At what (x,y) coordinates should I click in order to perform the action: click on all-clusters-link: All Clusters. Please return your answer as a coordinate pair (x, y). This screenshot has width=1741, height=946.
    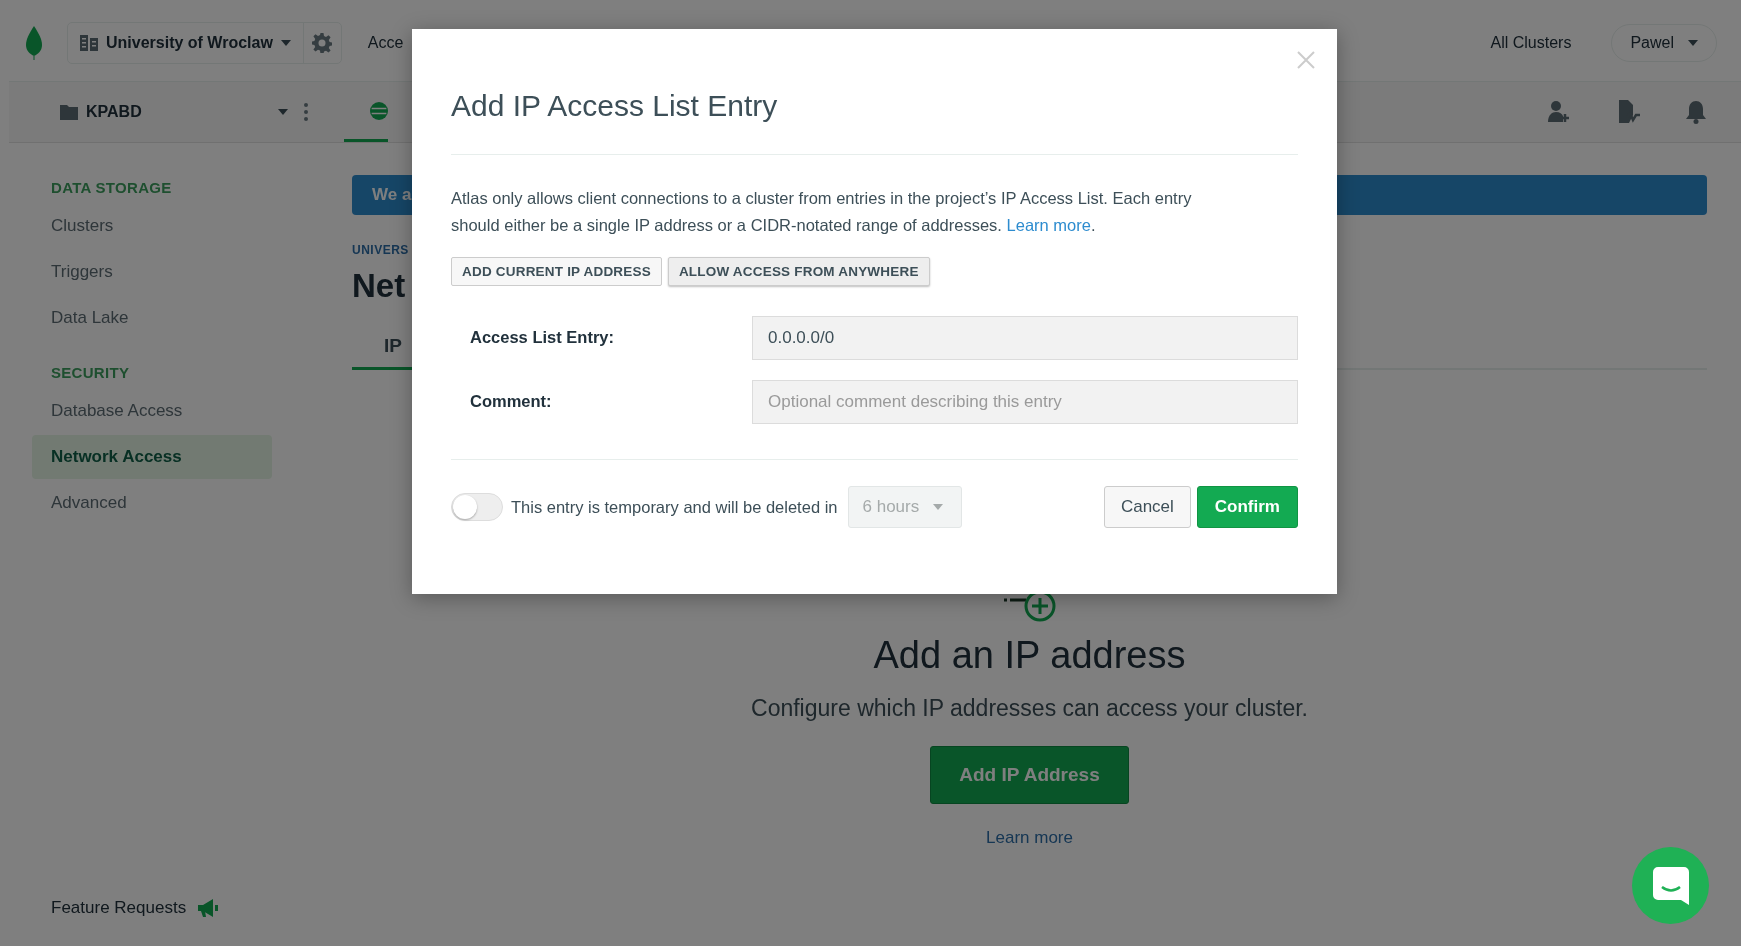
    Looking at the image, I should click on (1531, 43).